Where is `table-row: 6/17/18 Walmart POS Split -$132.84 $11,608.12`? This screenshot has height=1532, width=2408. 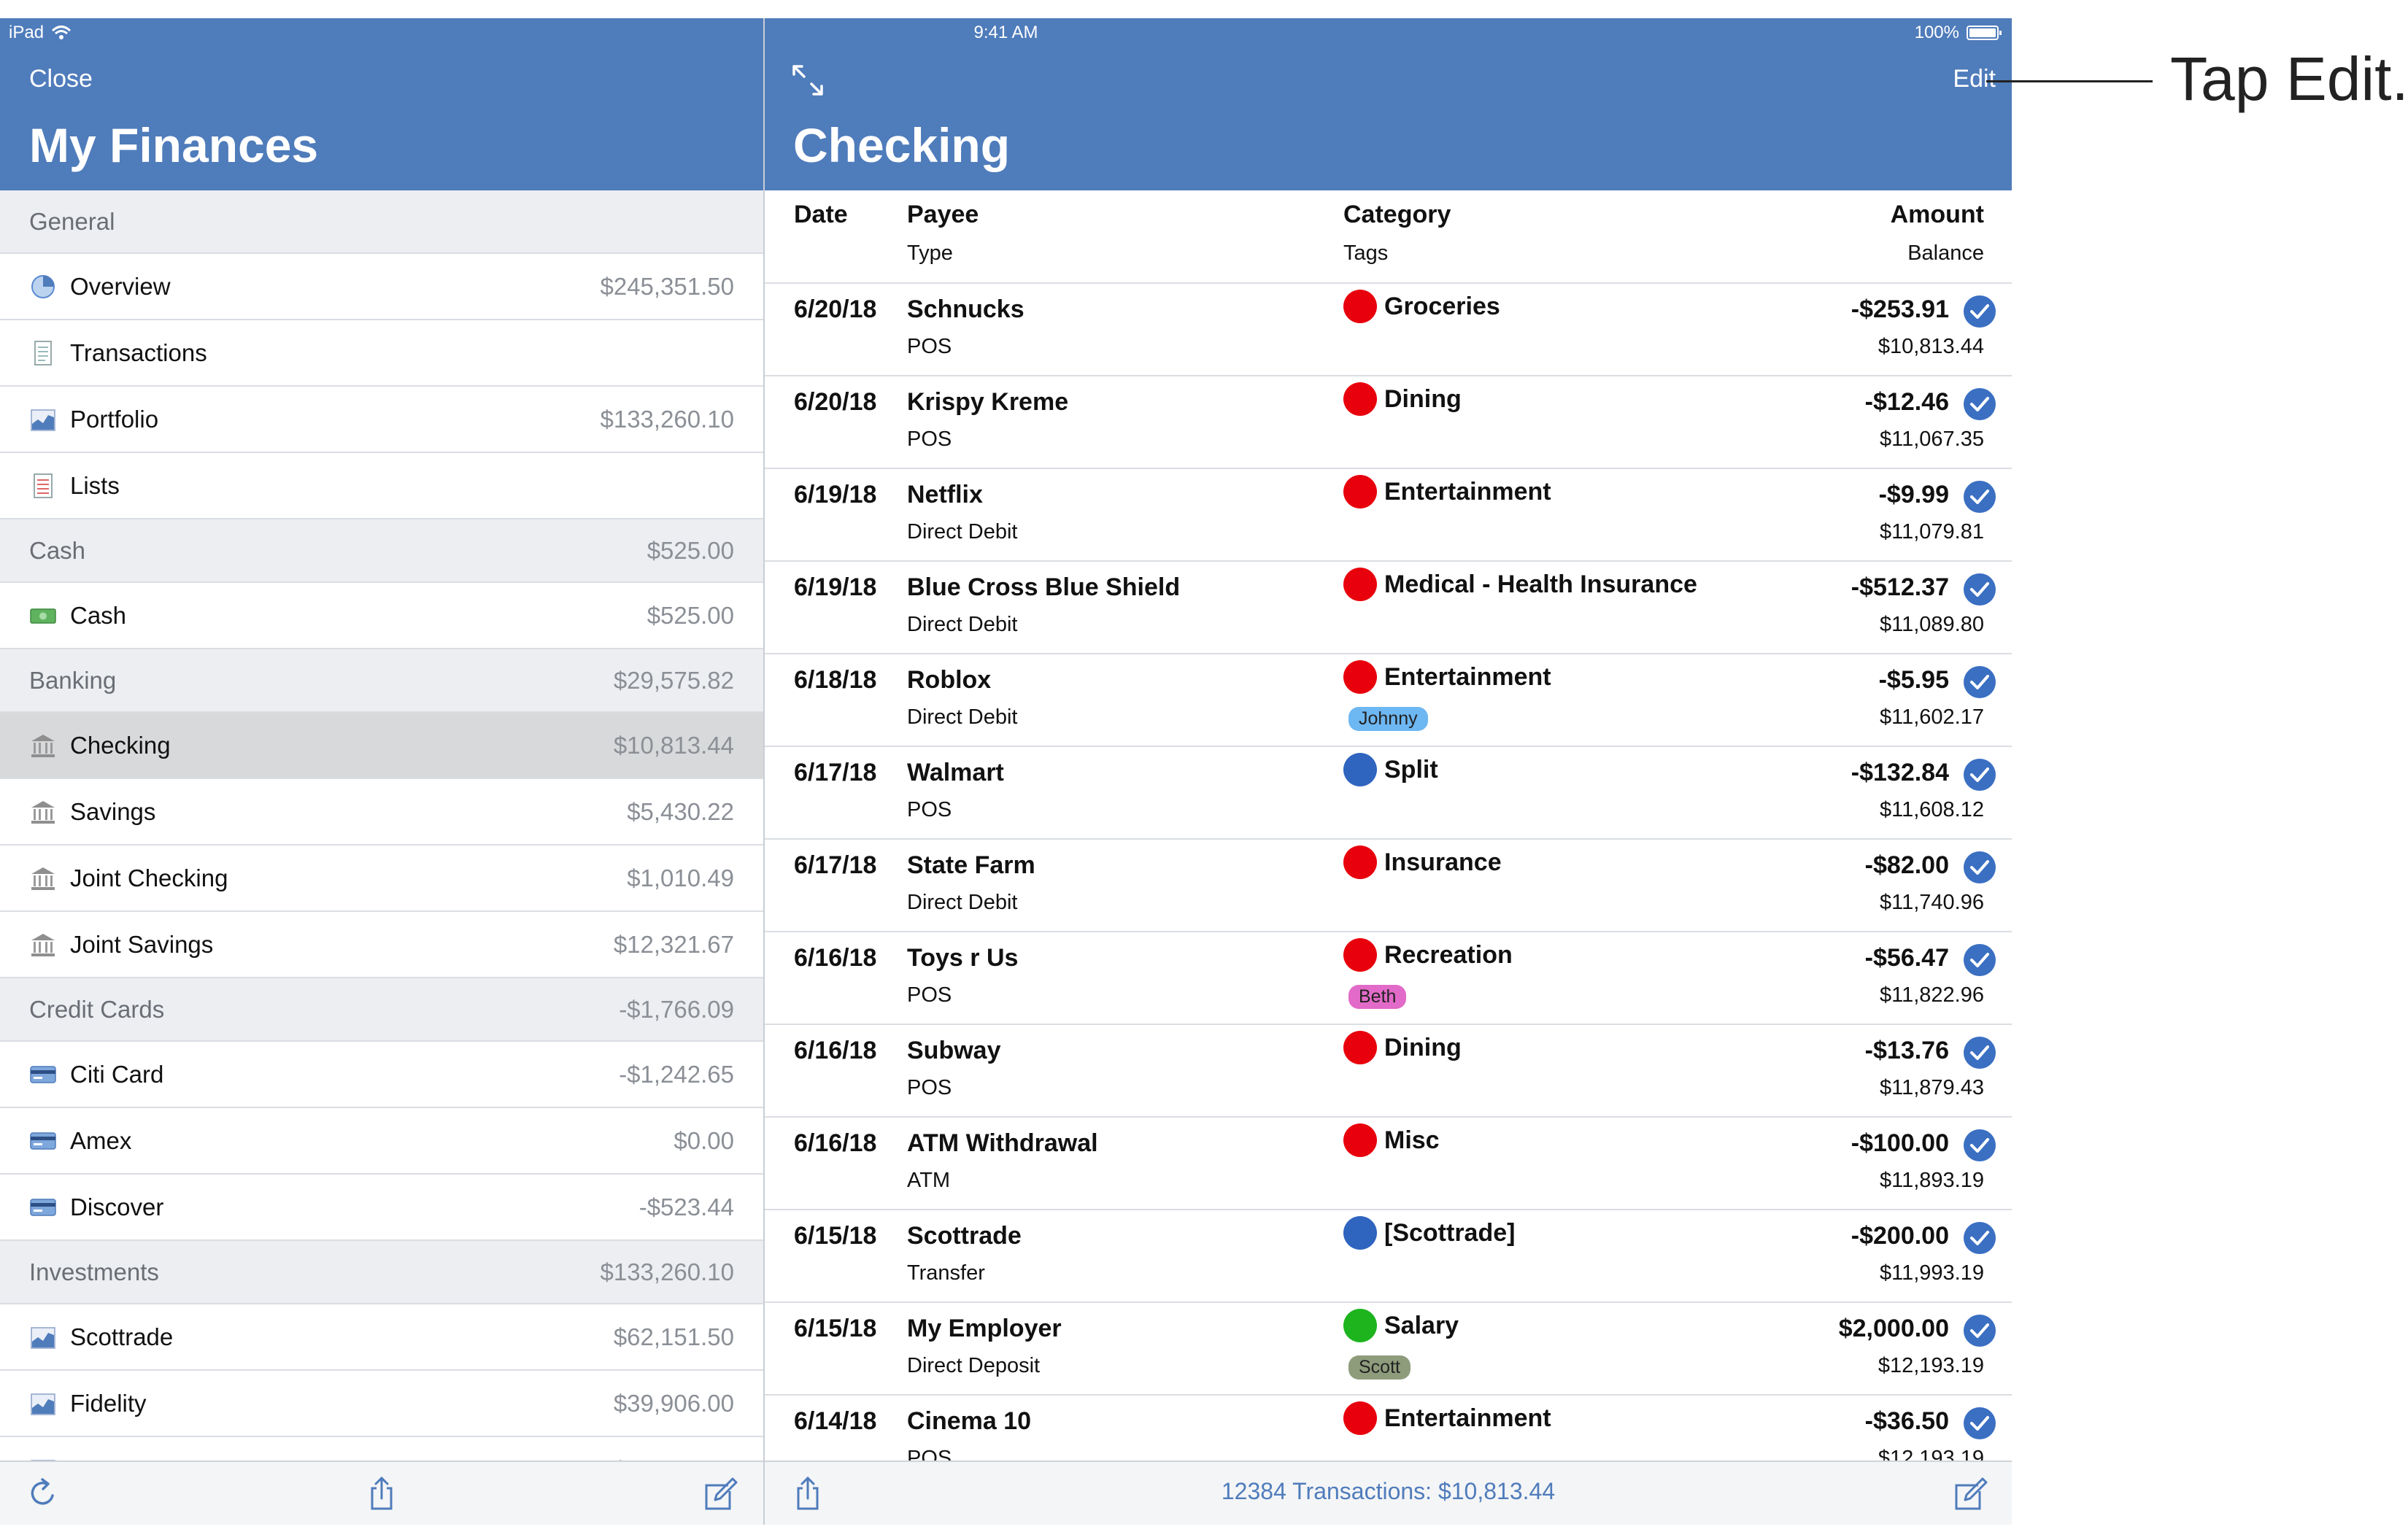 table-row: 6/17/18 Walmart POS Split -$132.84 $11,608.12 is located at coordinates (1388, 794).